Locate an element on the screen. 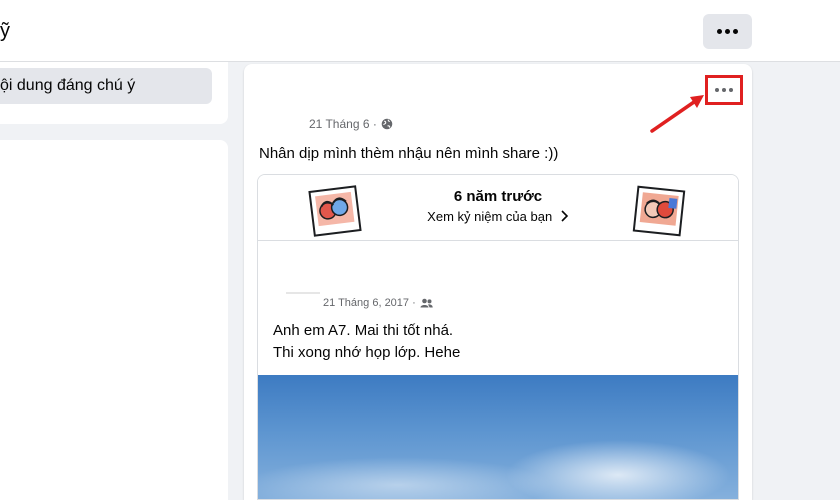 The image size is (840, 500). original-post-line: Anh em A7. Mai thi tốt nhá. is located at coordinates (363, 330).